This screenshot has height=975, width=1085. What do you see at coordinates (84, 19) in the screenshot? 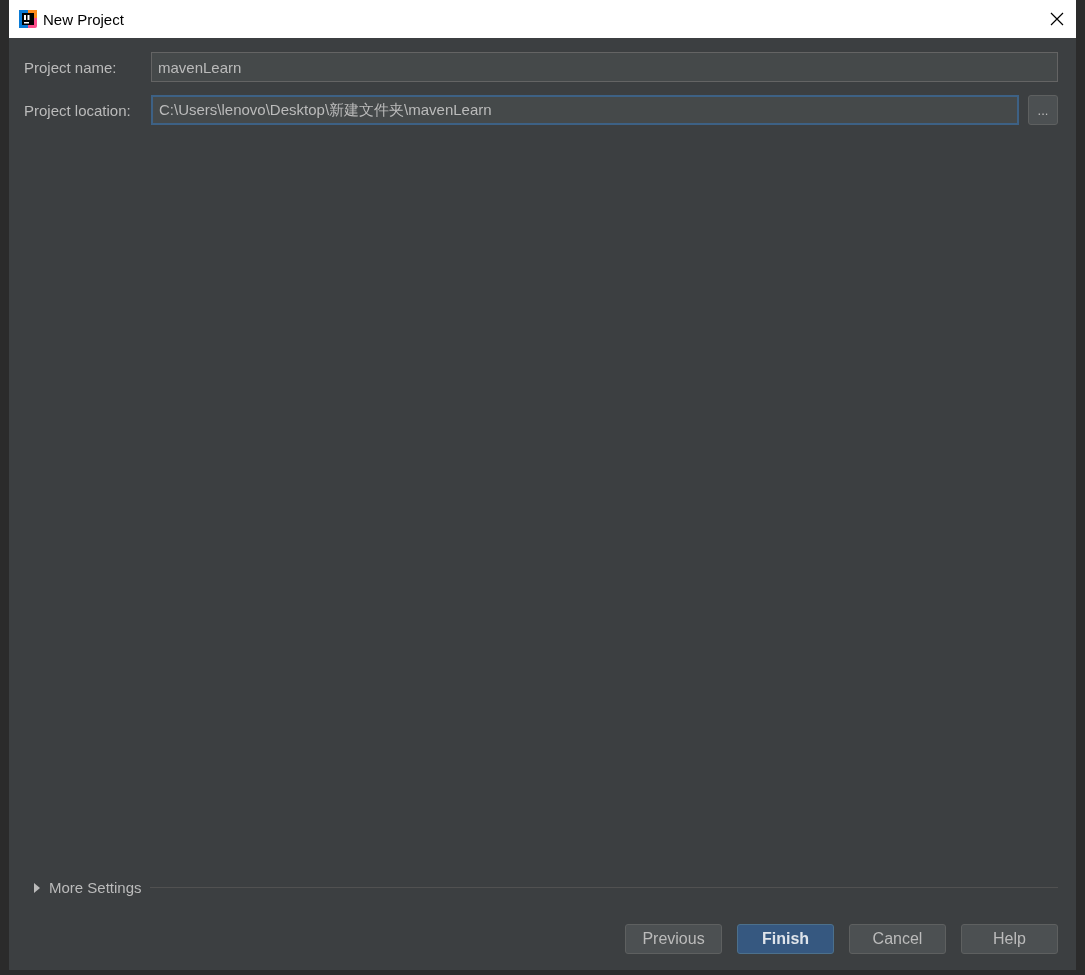
I see `window-title: New Project` at bounding box center [84, 19].